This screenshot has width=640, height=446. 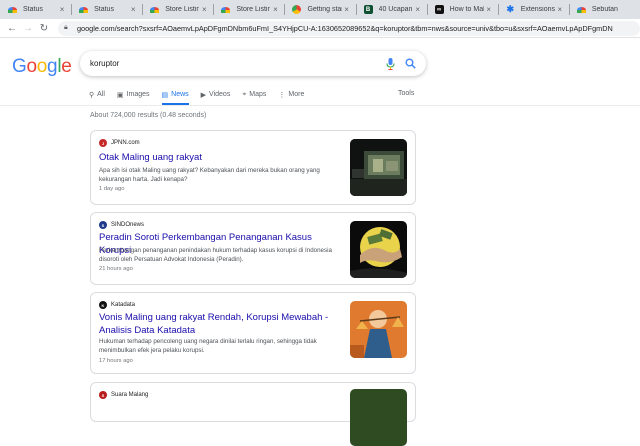 What do you see at coordinates (103, 305) in the screenshot?
I see `katadata-favicon-icon: K` at bounding box center [103, 305].